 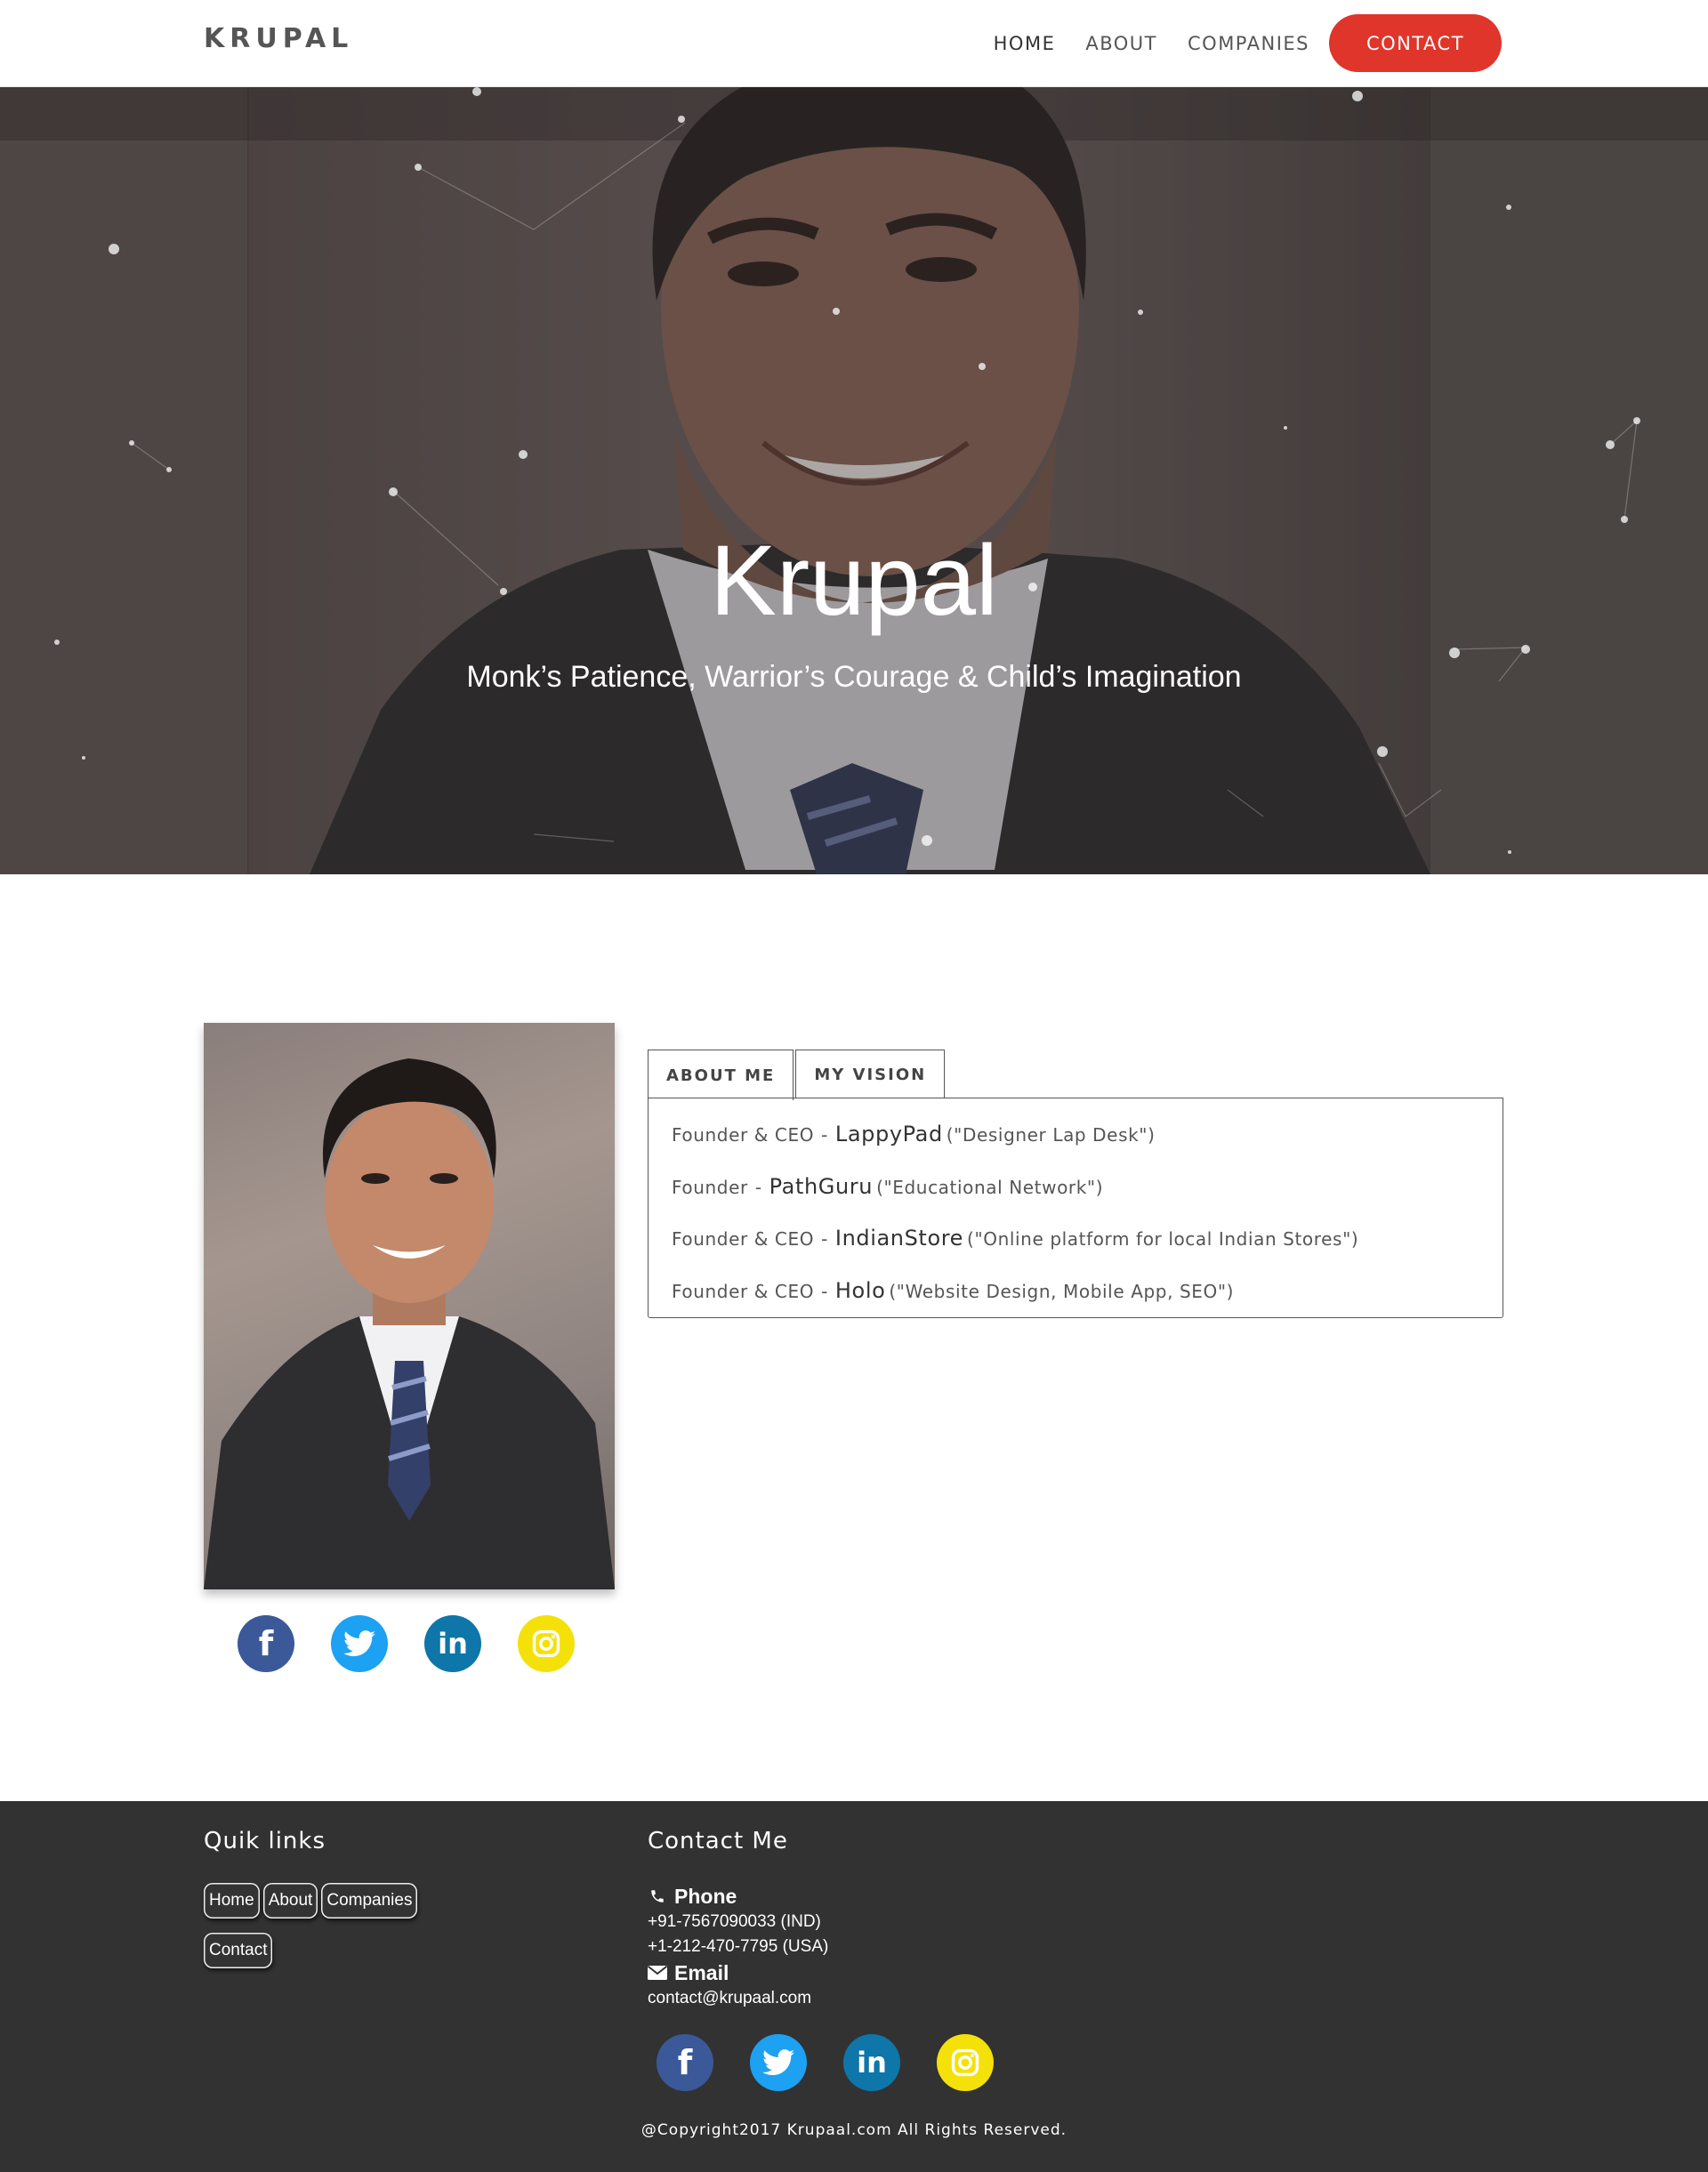 What do you see at coordinates (657, 1973) in the screenshot?
I see `envelope-icon` at bounding box center [657, 1973].